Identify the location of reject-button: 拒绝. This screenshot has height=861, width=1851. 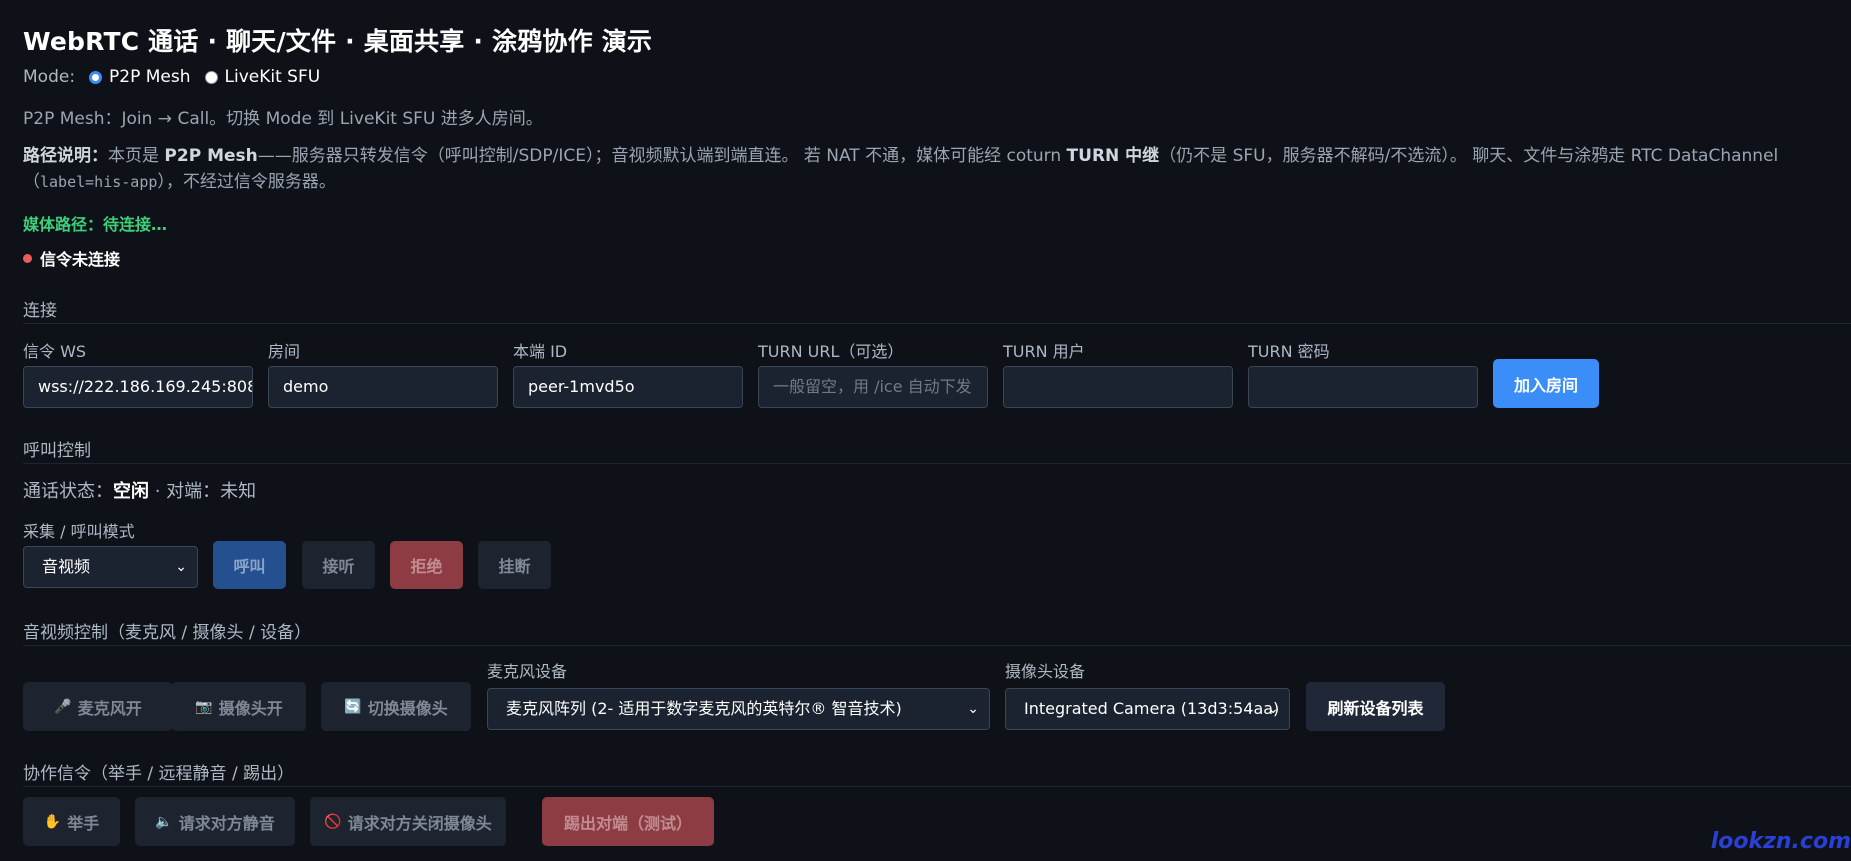
(426, 565).